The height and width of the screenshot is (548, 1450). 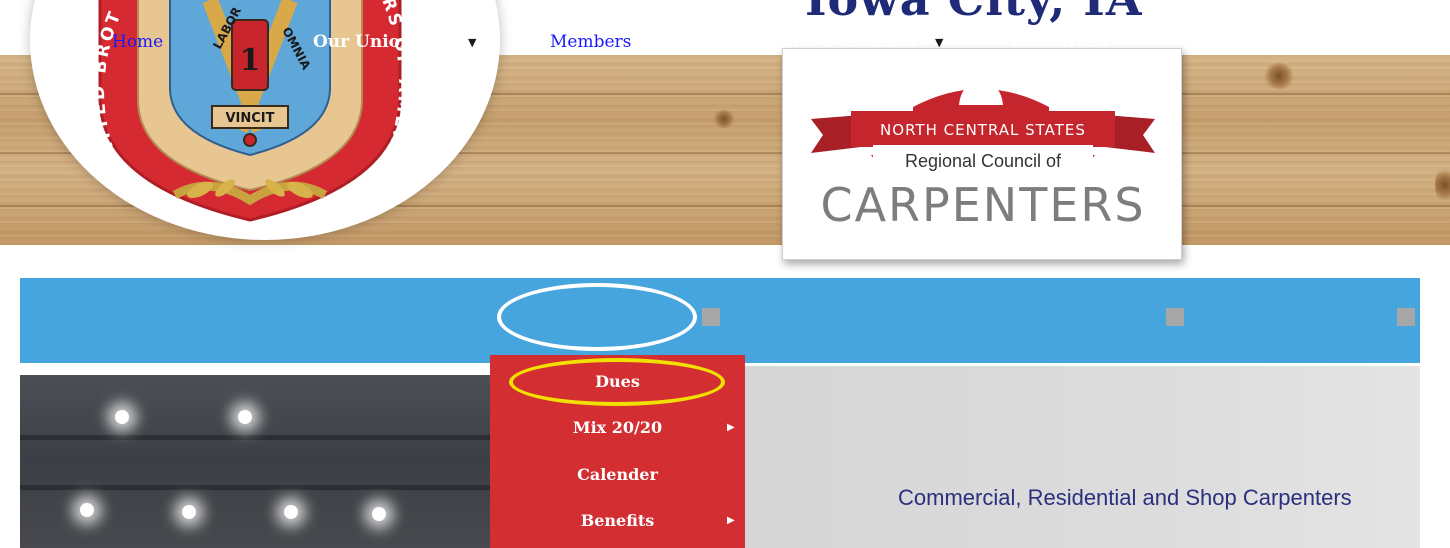 I want to click on council-subtitle: Regional Council of, so click(x=983, y=161).